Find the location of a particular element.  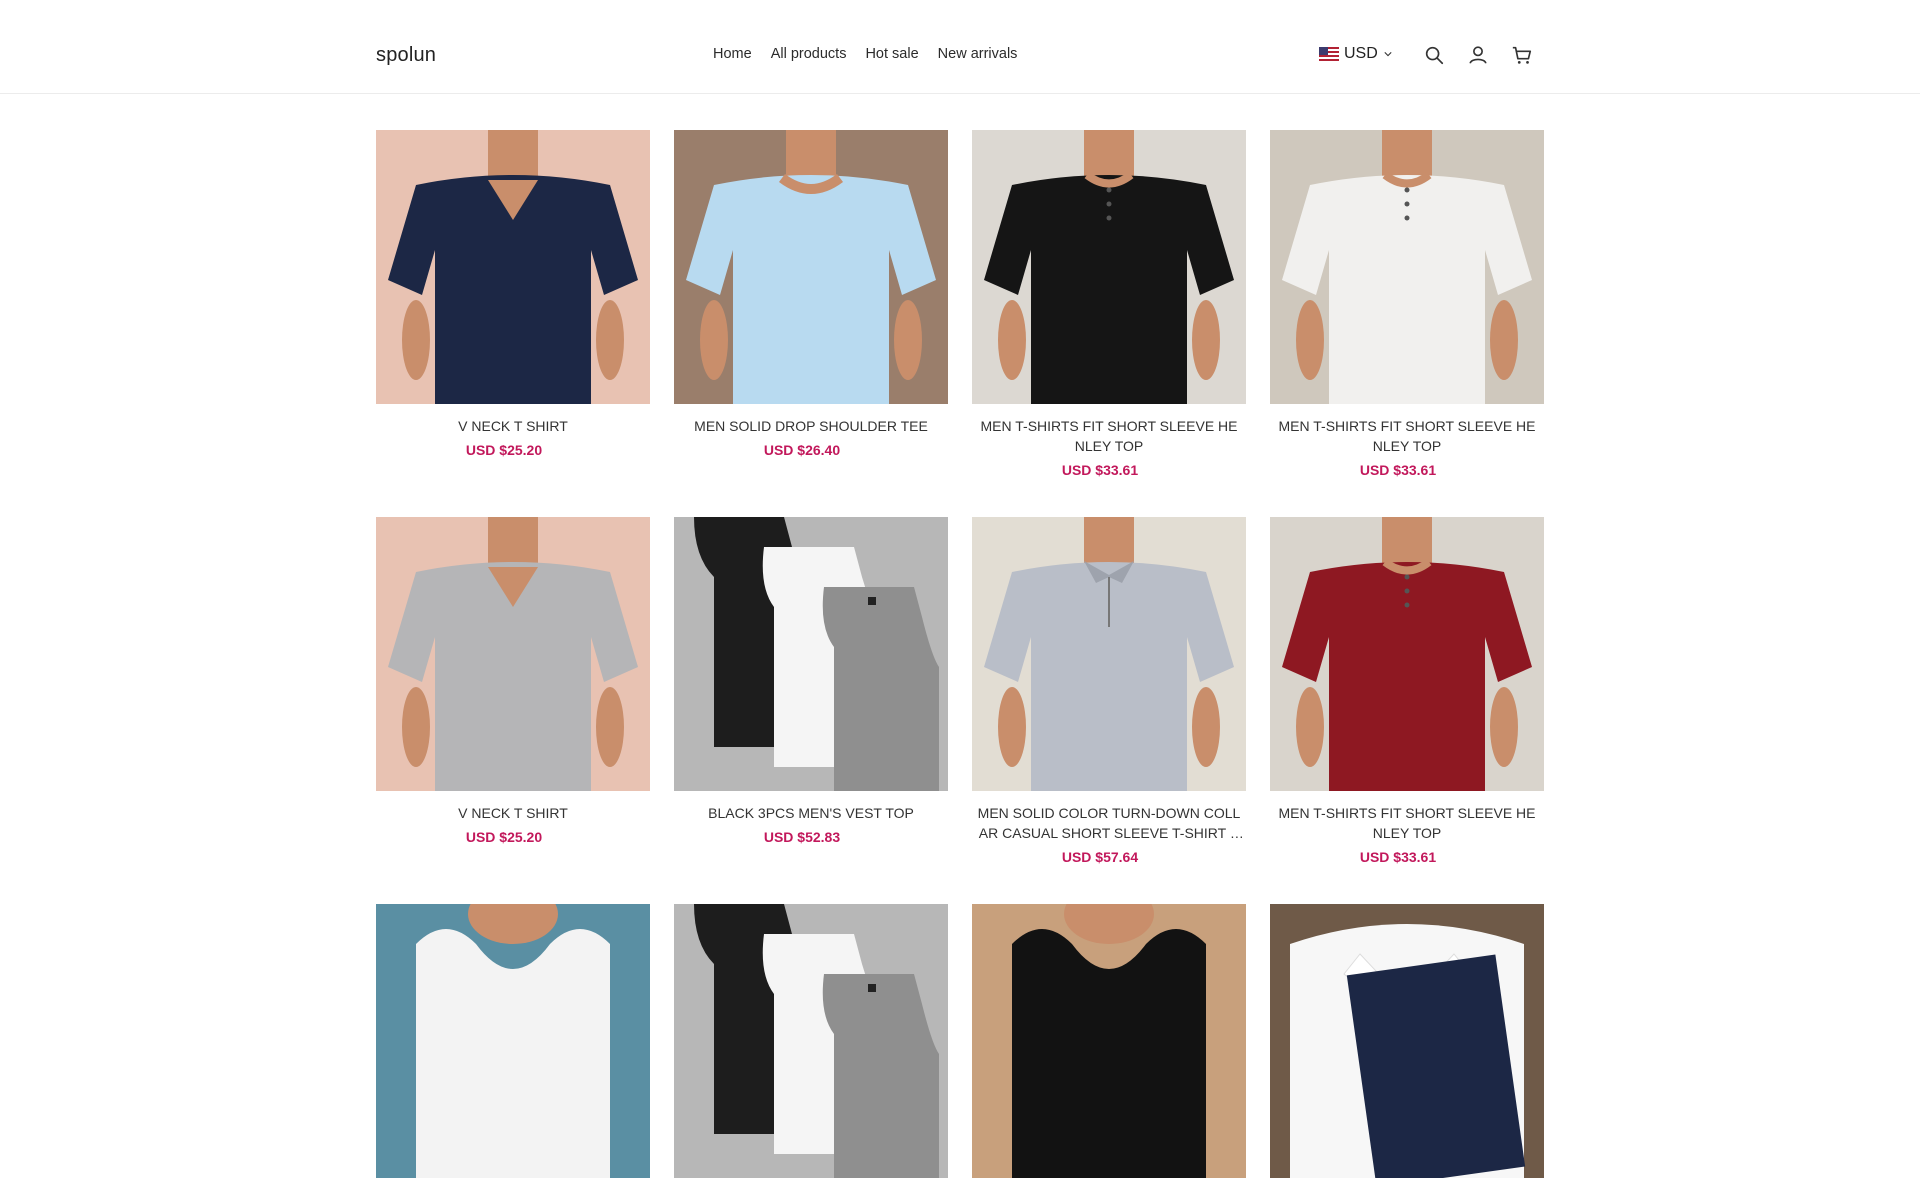

product-price: USD $57.64 is located at coordinates (1100, 857).